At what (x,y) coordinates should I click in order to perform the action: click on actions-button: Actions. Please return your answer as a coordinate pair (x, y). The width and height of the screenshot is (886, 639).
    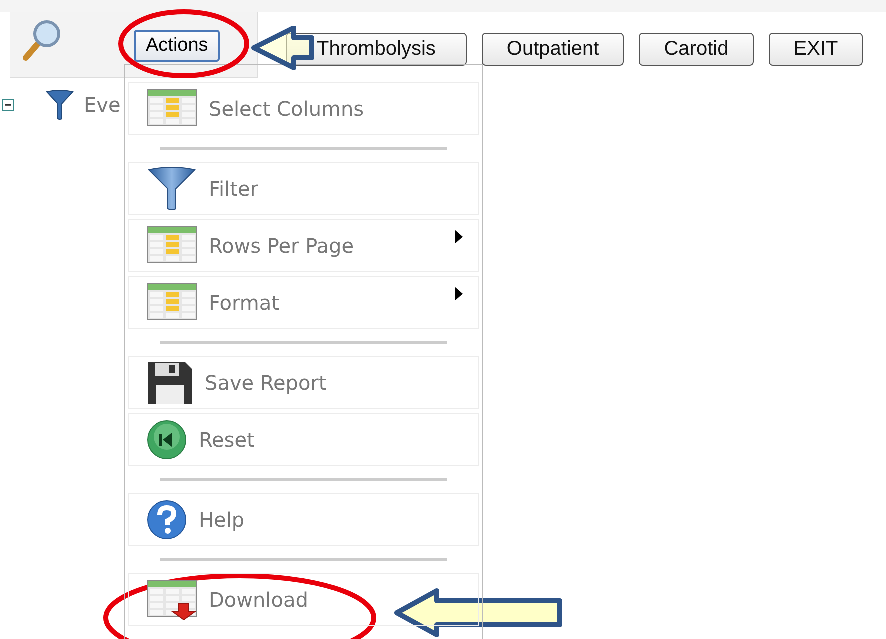
    Looking at the image, I should click on (177, 46).